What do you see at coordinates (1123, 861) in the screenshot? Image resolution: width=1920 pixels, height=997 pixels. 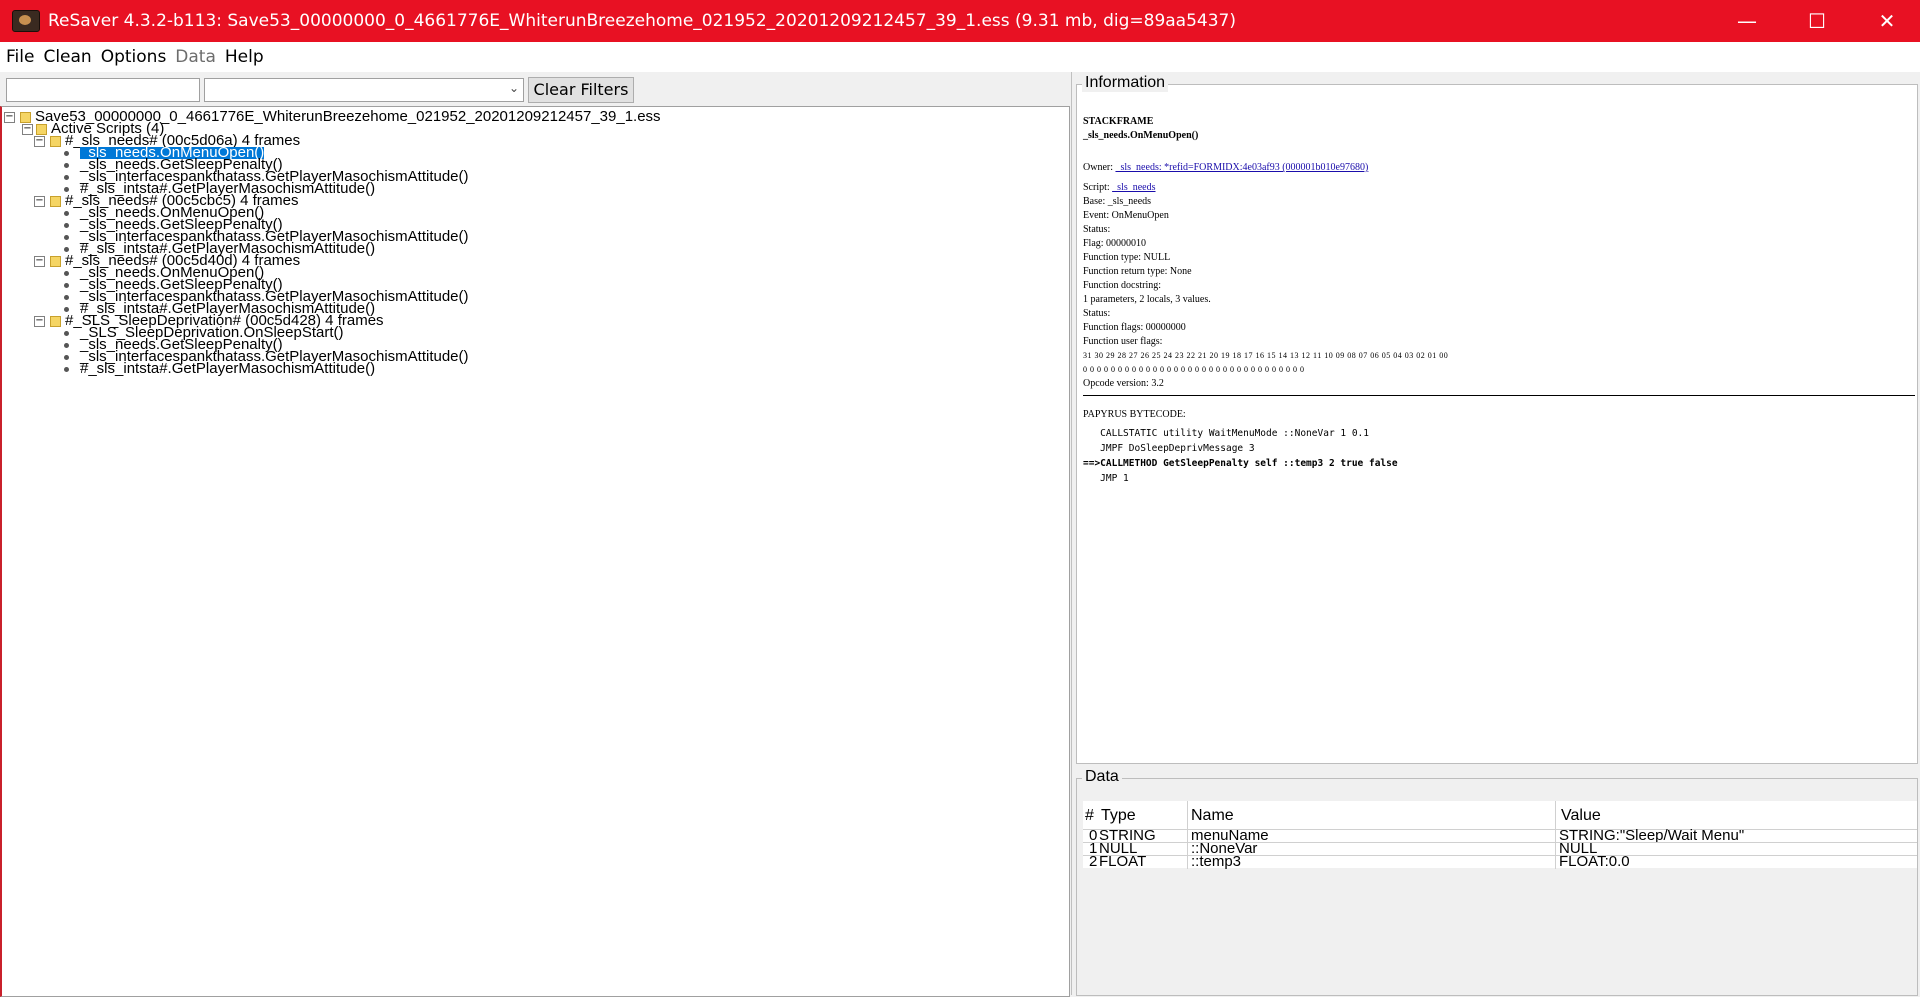 I see `cell-type: FLOAT` at bounding box center [1123, 861].